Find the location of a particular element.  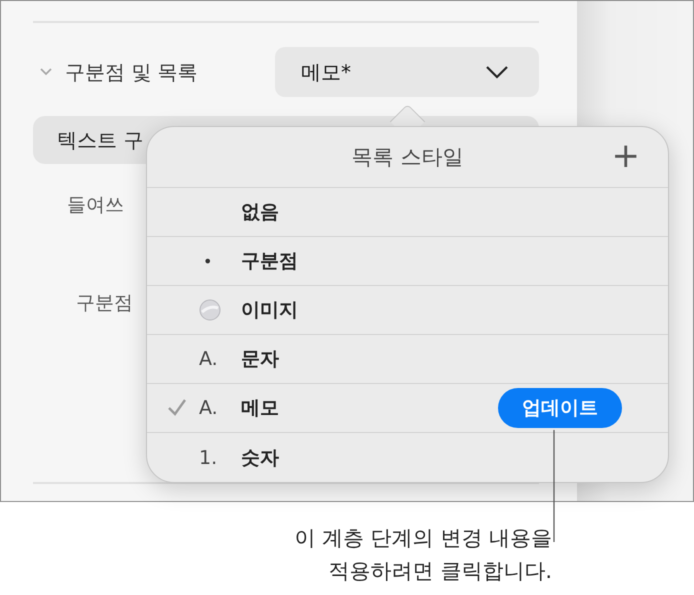

checkmark-icon is located at coordinates (177, 407).